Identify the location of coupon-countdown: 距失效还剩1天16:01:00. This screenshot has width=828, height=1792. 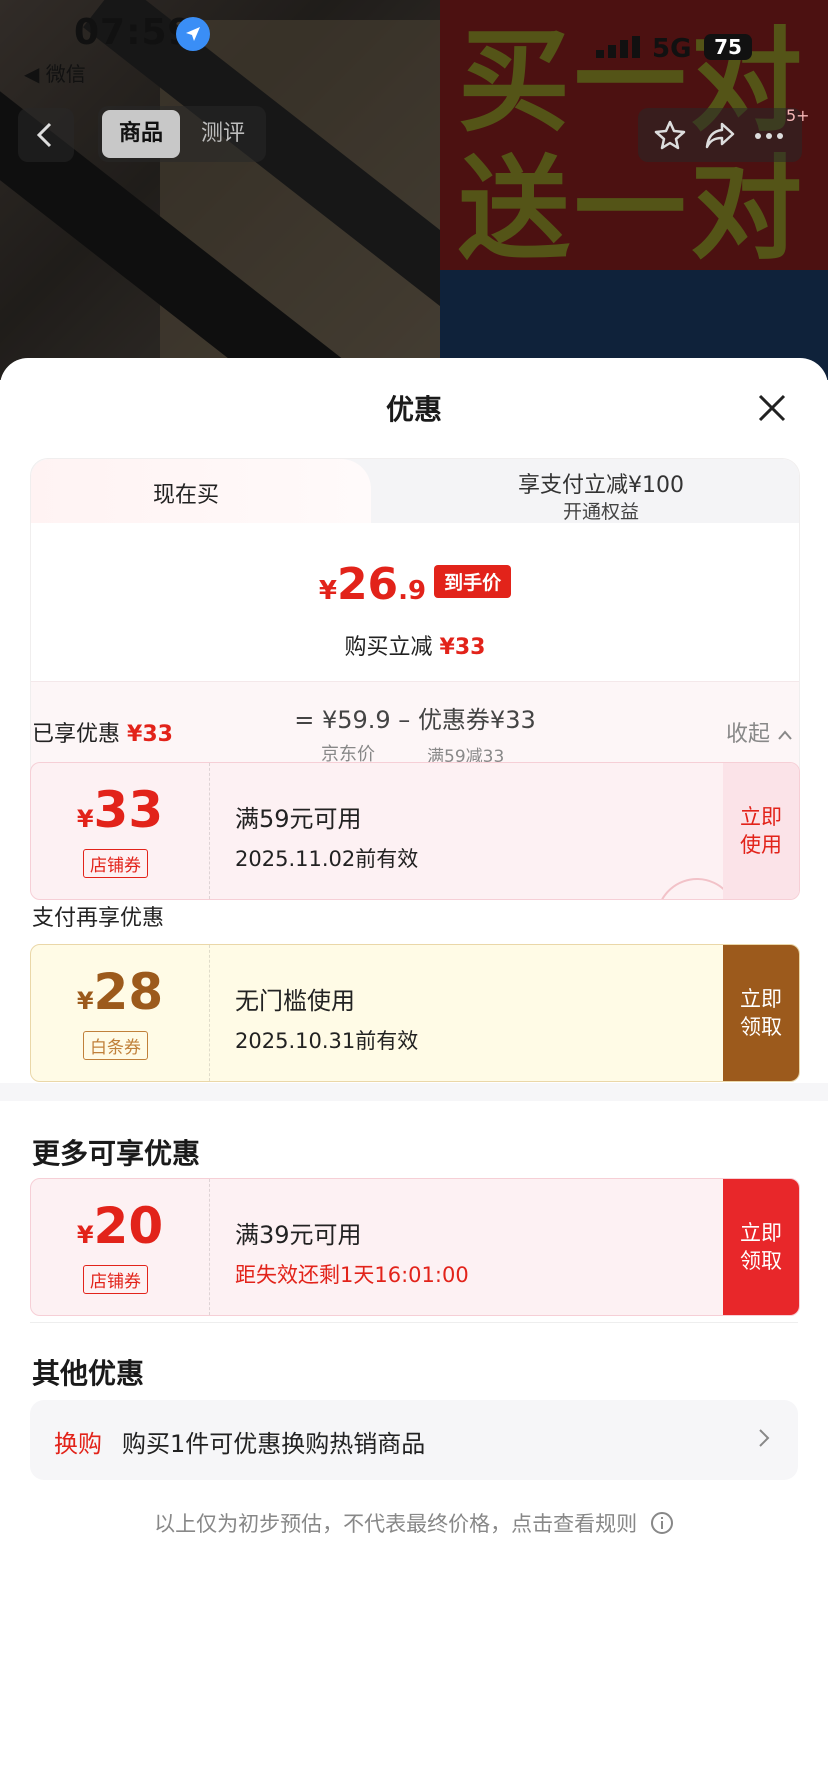
(352, 1275).